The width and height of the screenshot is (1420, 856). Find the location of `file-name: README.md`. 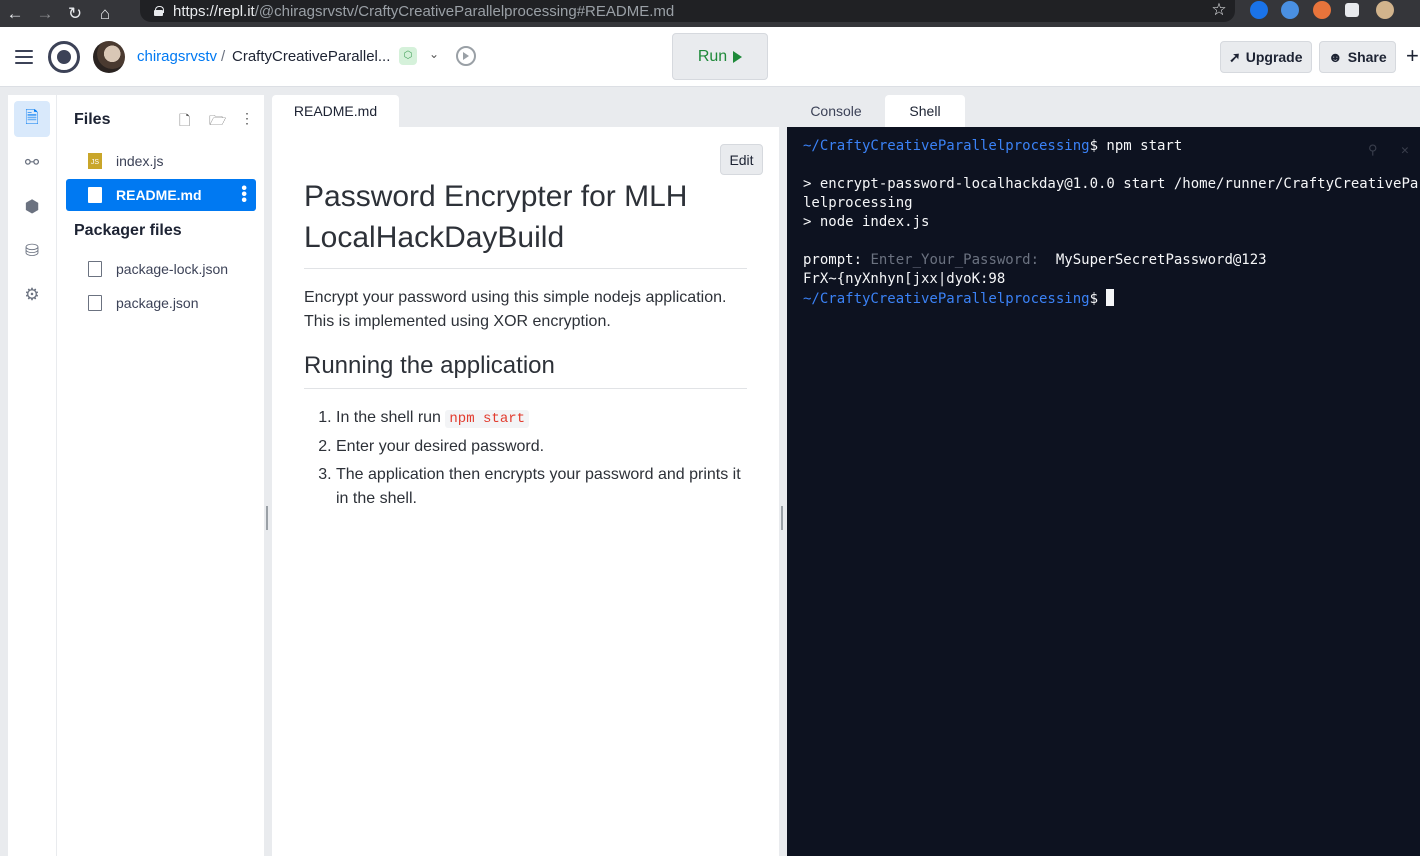

file-name: README.md is located at coordinates (159, 195).